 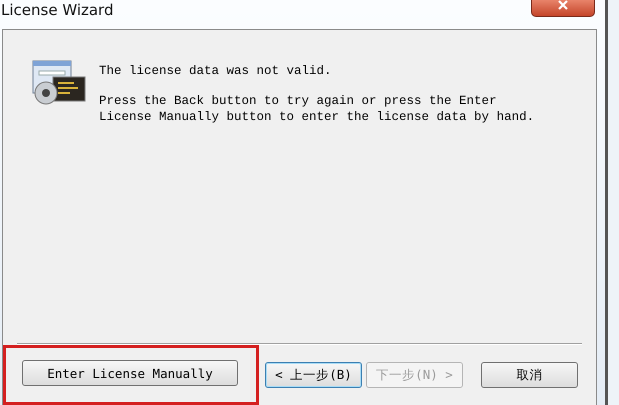 I want to click on cancel-button: 取消, so click(x=529, y=375).